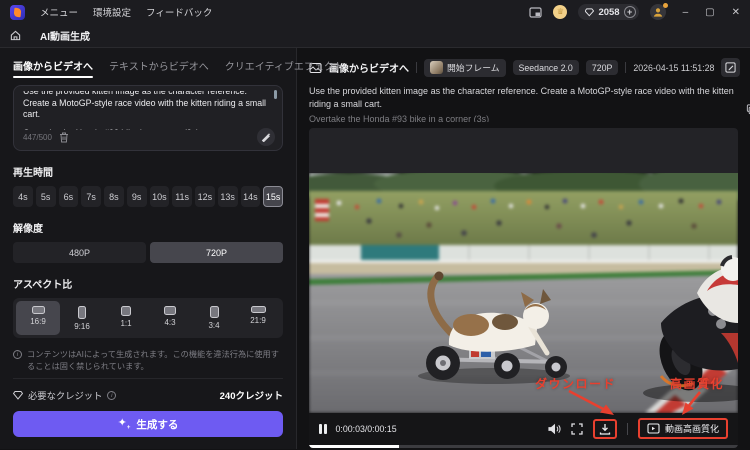  I want to click on aspect-9-16-icon, so click(82, 312).